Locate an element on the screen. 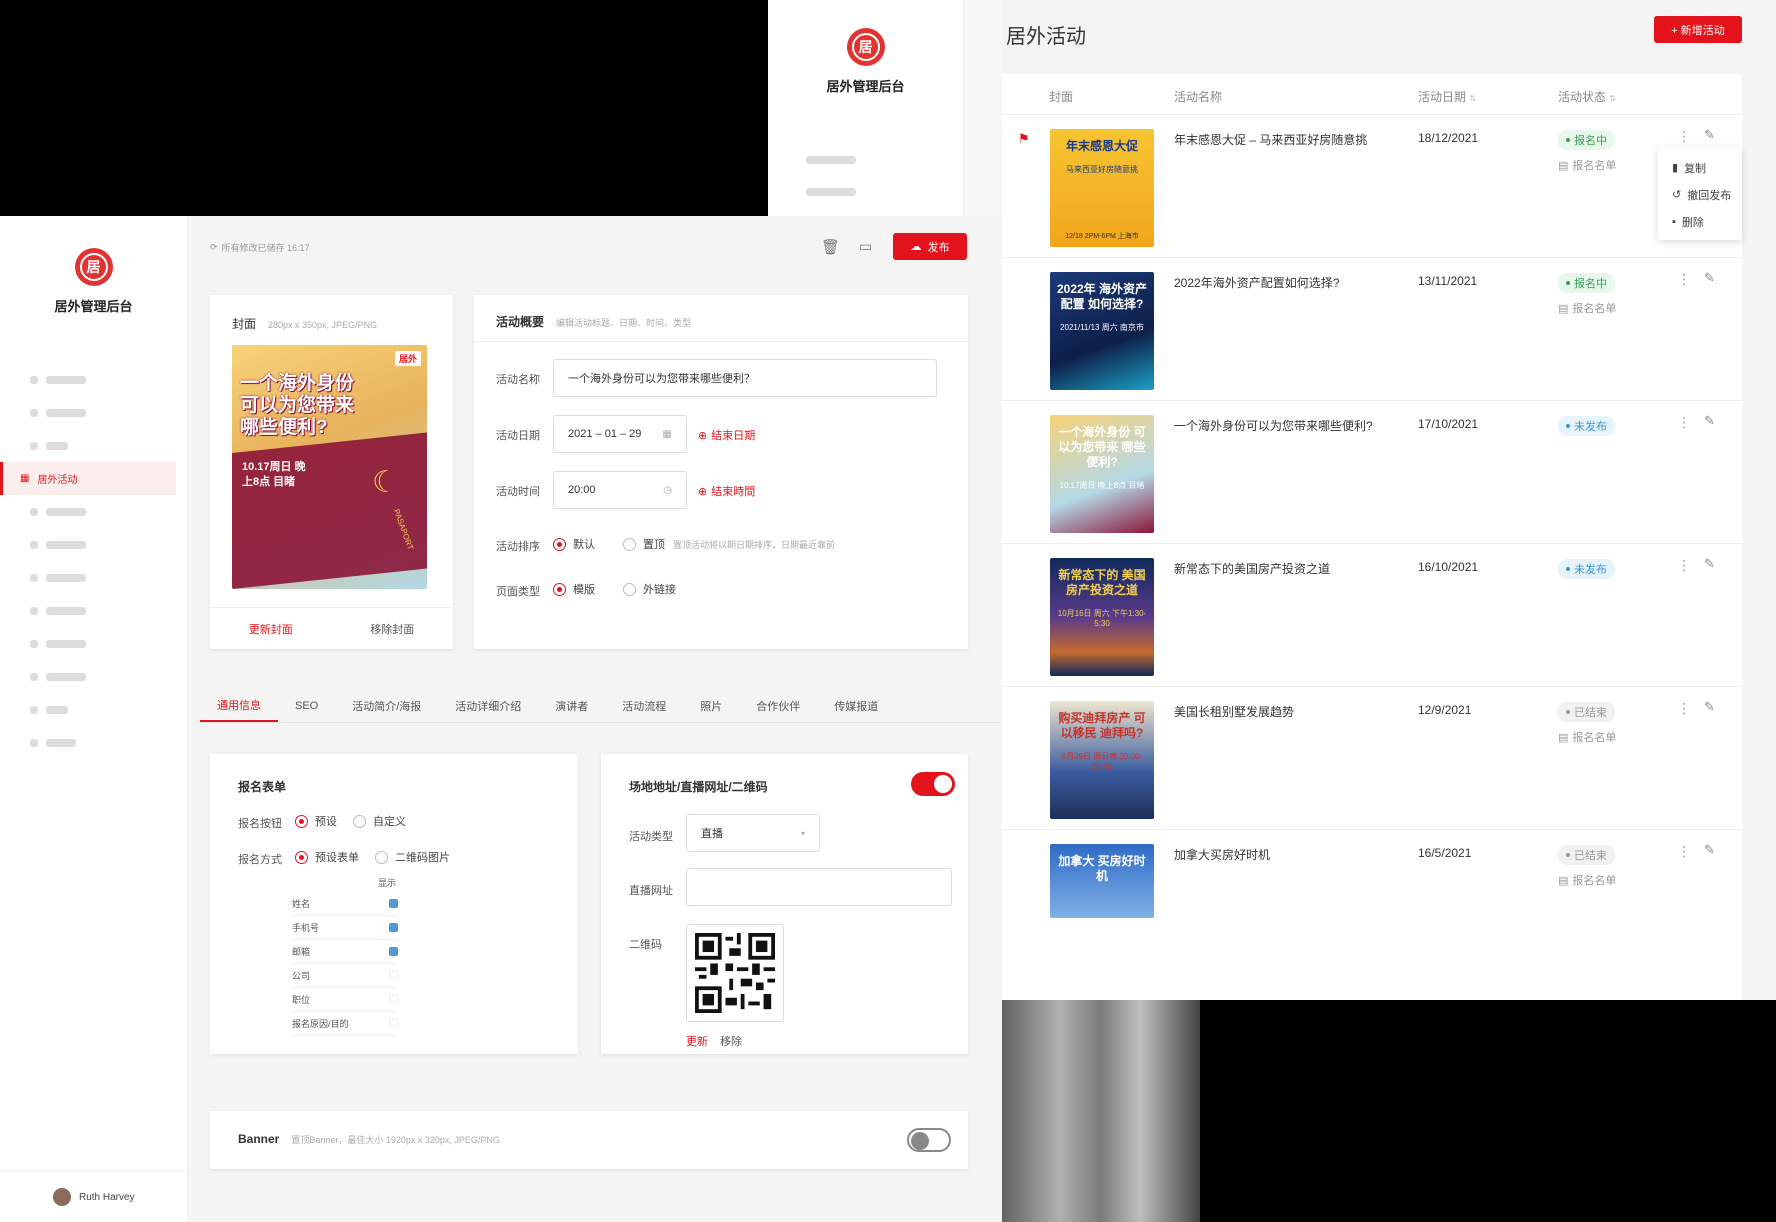  trash-icon: 🗑 is located at coordinates (830, 247).